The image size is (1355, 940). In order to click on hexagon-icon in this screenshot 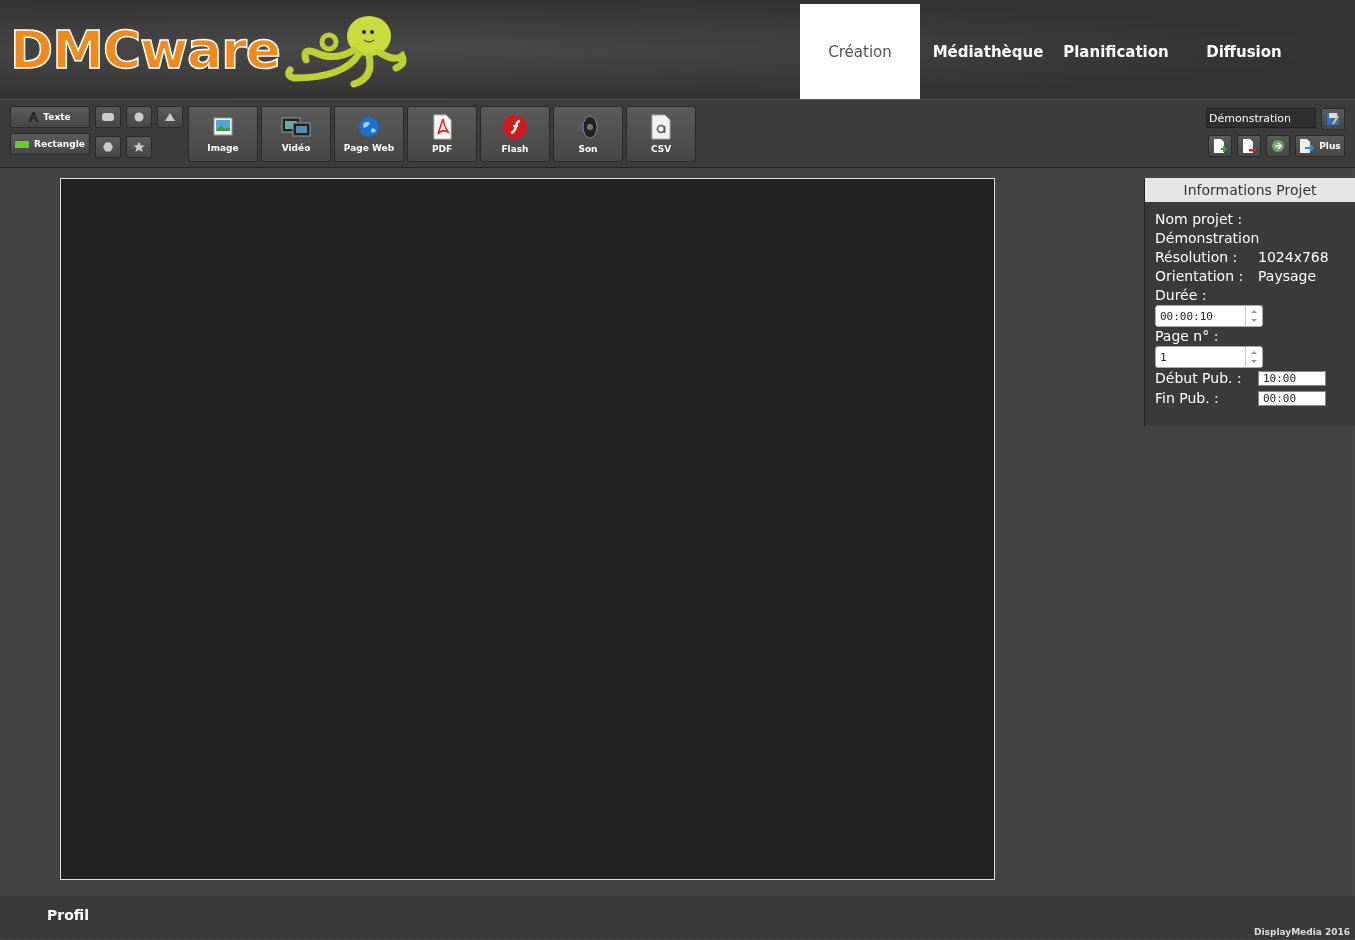, I will do `click(108, 147)`.